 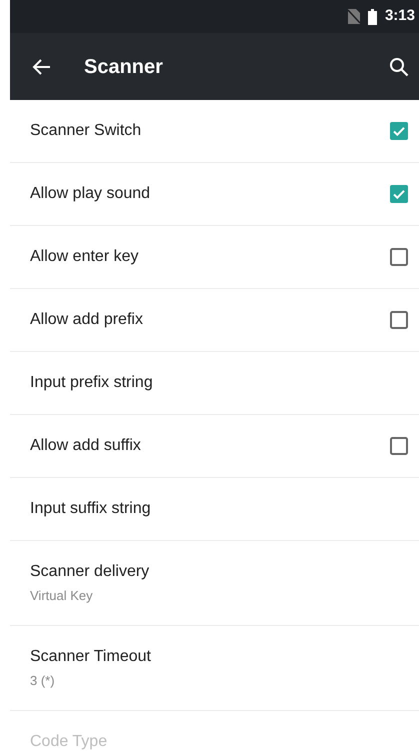 I want to click on setting-title: Allow enter key, so click(x=85, y=257).